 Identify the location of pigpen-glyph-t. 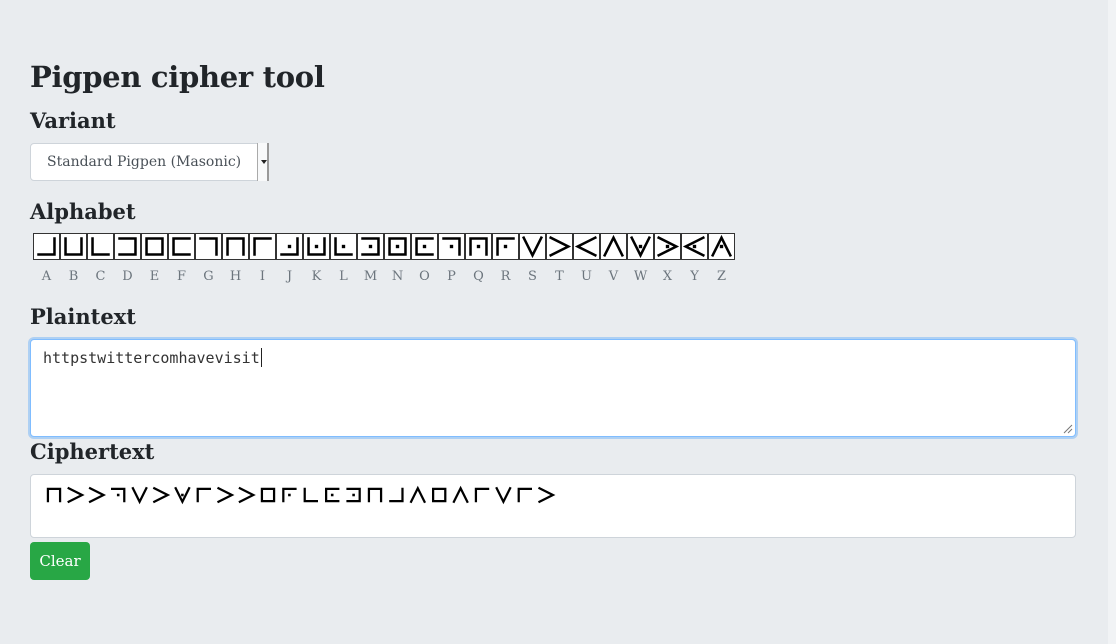
(559, 246).